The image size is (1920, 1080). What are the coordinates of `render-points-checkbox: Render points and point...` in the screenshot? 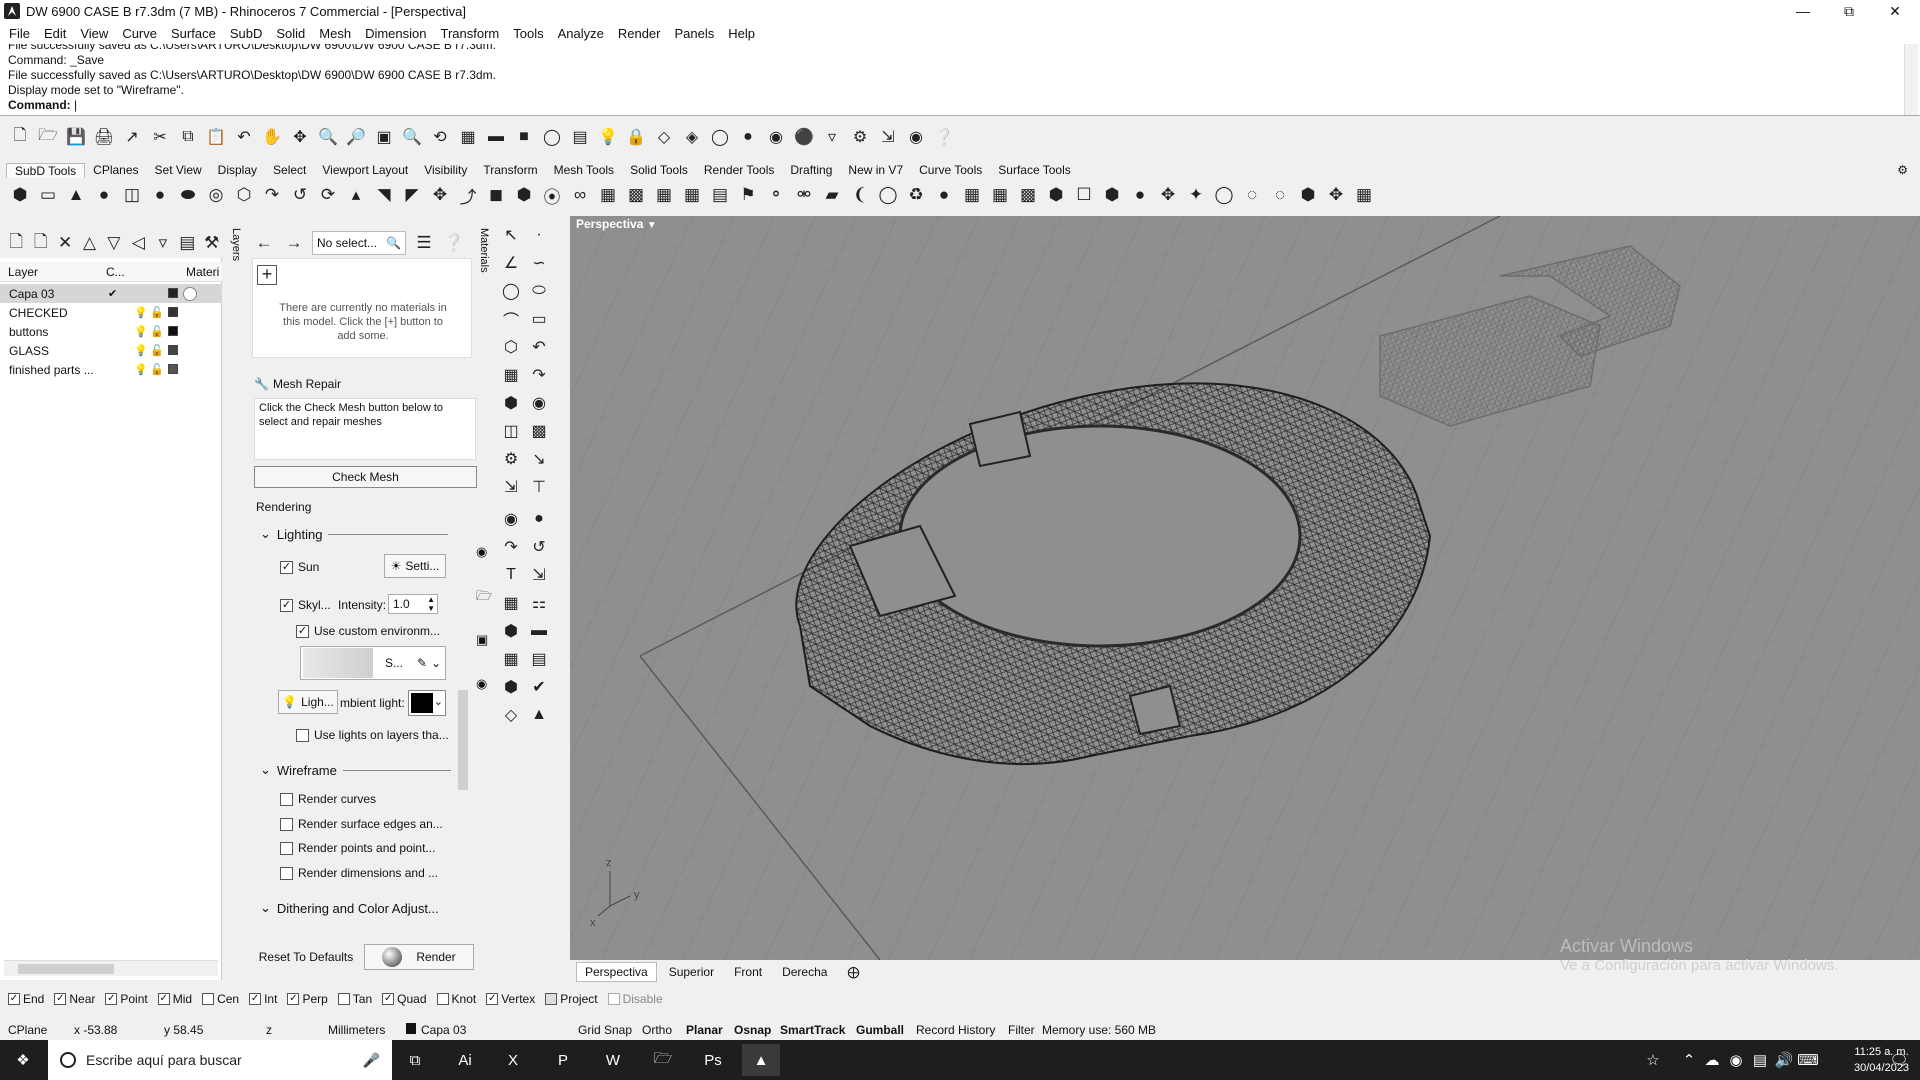 It's located at (357, 848).